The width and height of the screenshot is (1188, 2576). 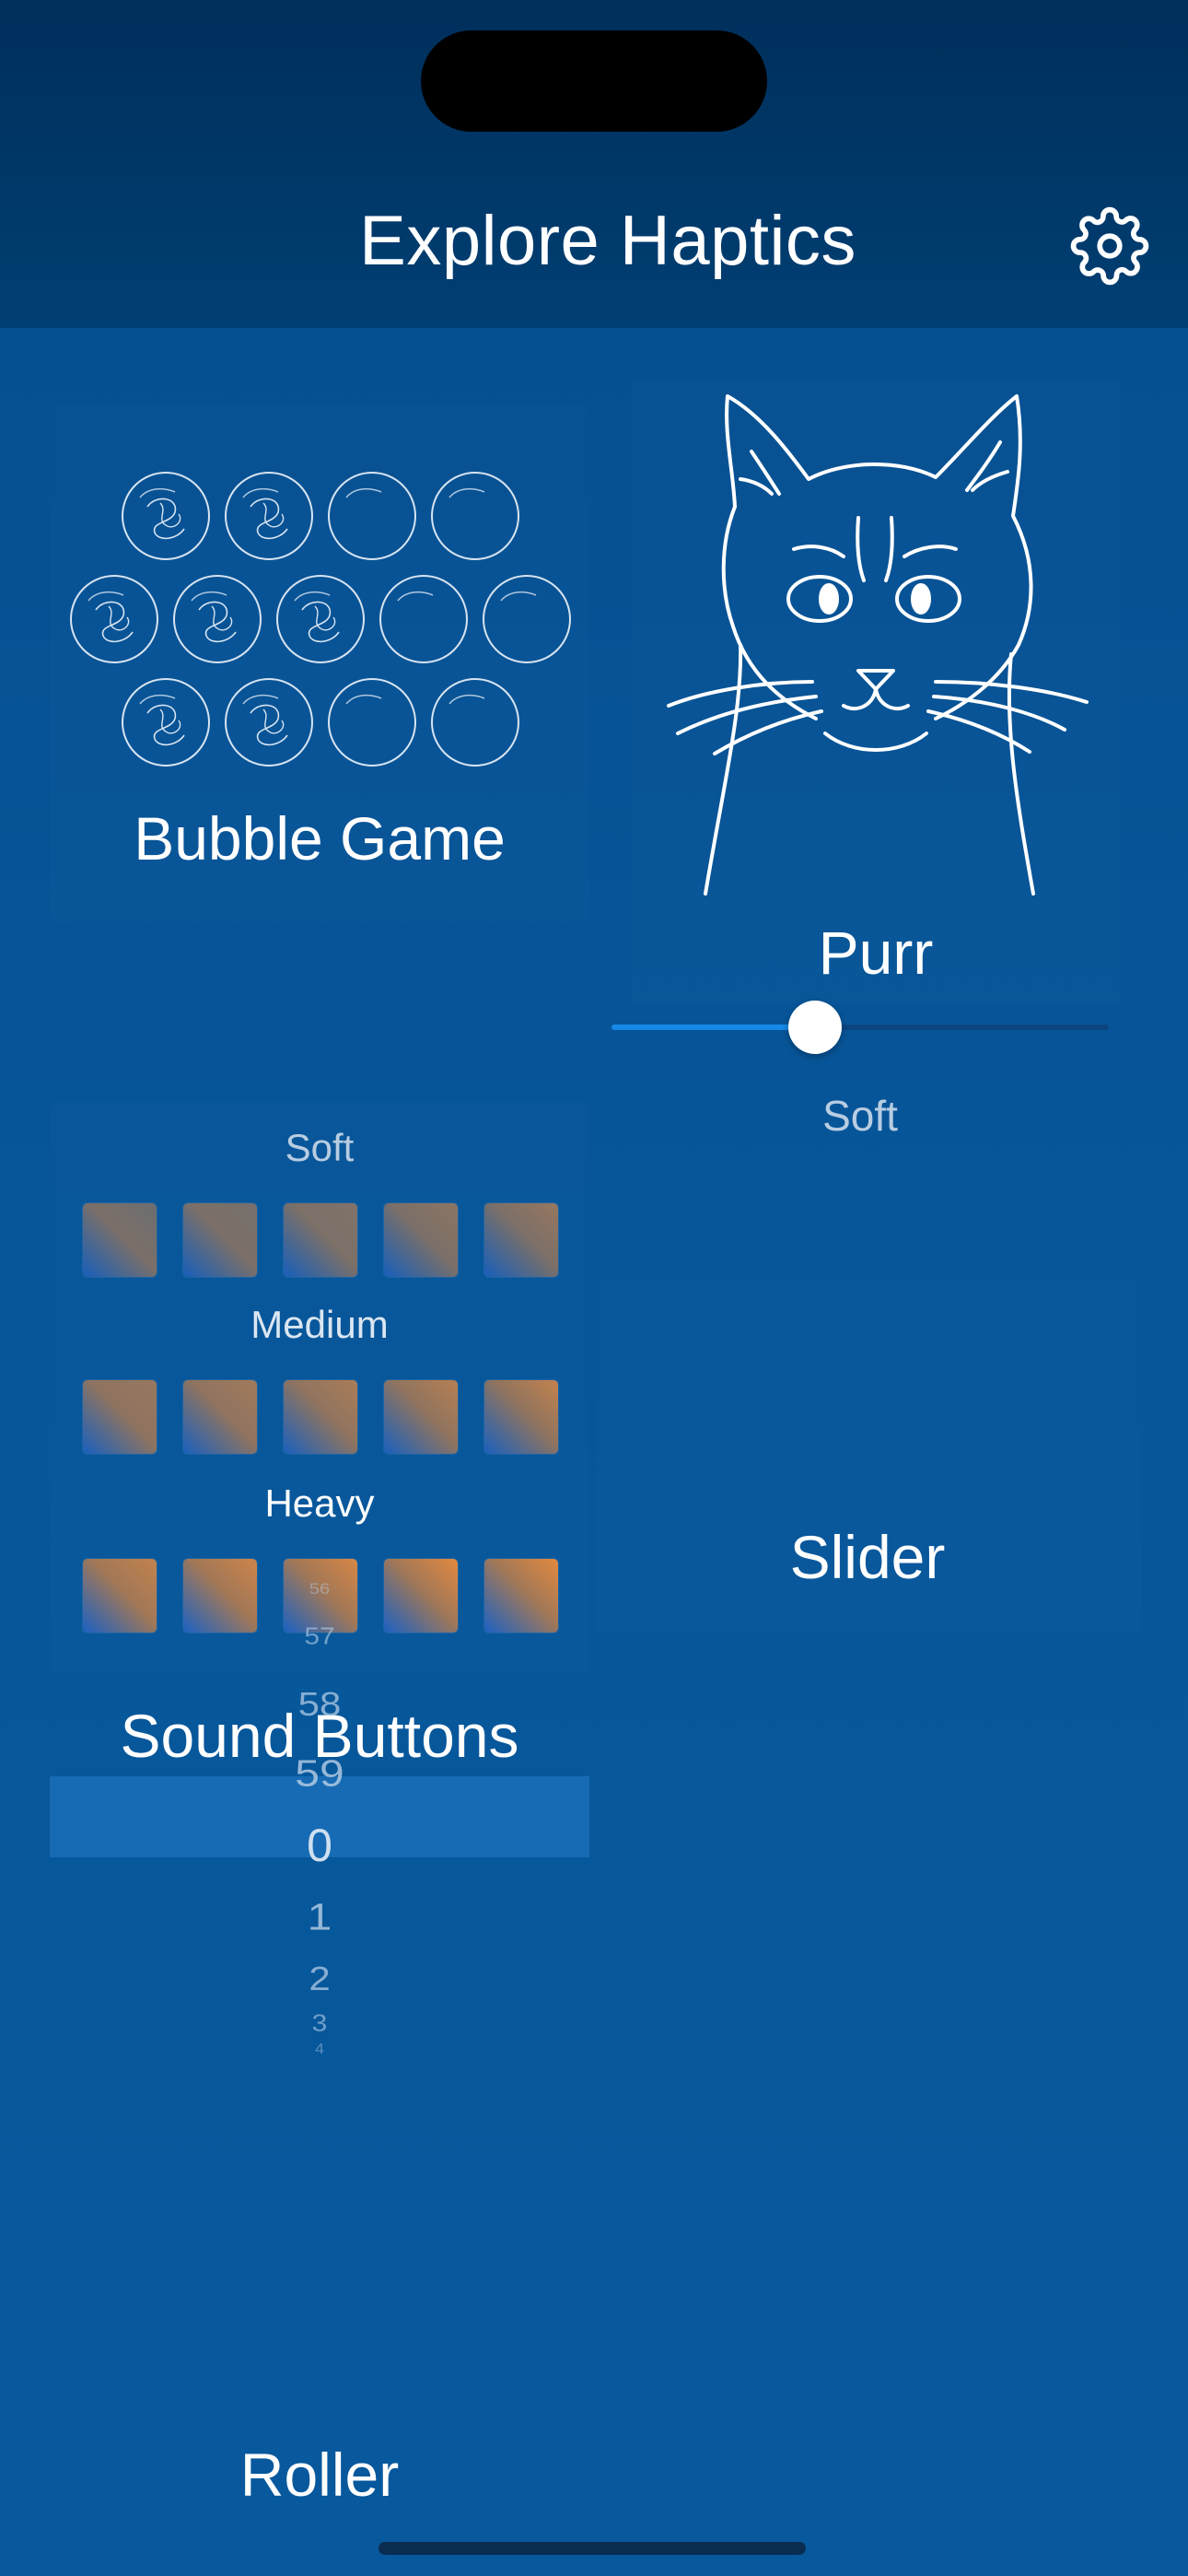 What do you see at coordinates (319, 1324) in the screenshot?
I see `medium-row-label: Medium` at bounding box center [319, 1324].